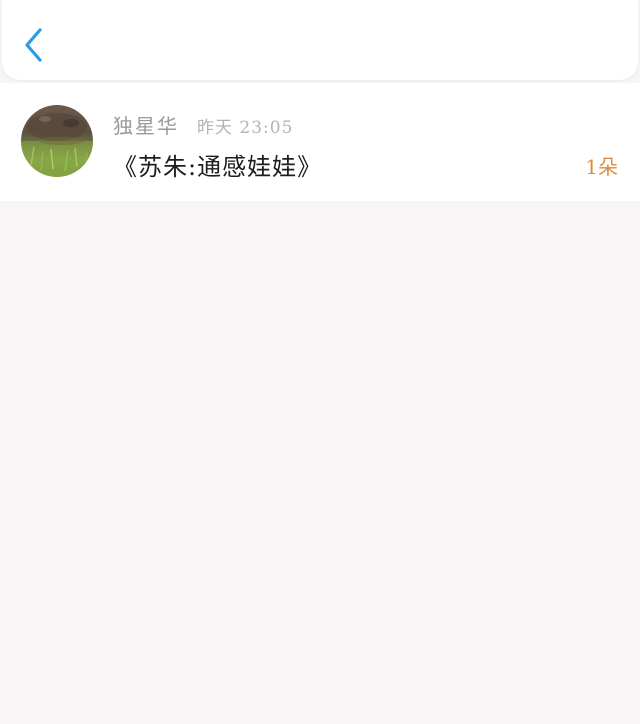 This screenshot has width=640, height=724. I want to click on username: 独星华, so click(146, 124).